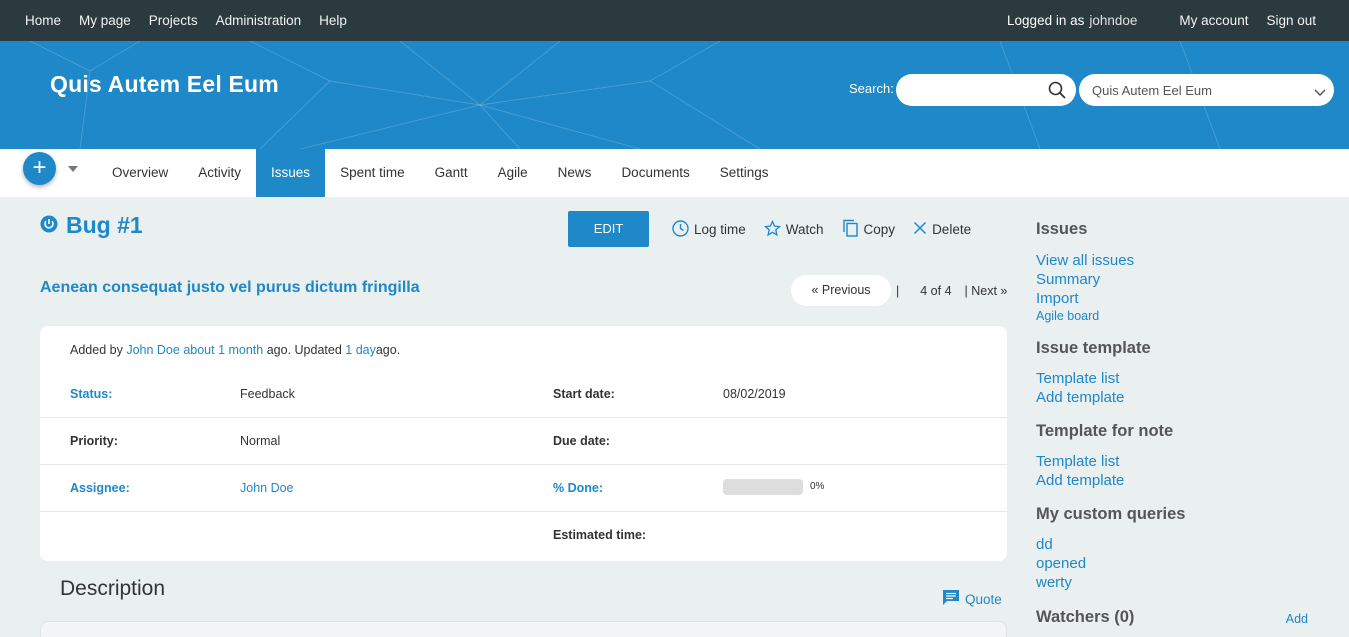 This screenshot has height=637, width=1349. Describe the element at coordinates (223, 350) in the screenshot. I see `added-time-link: about 1 month` at that location.